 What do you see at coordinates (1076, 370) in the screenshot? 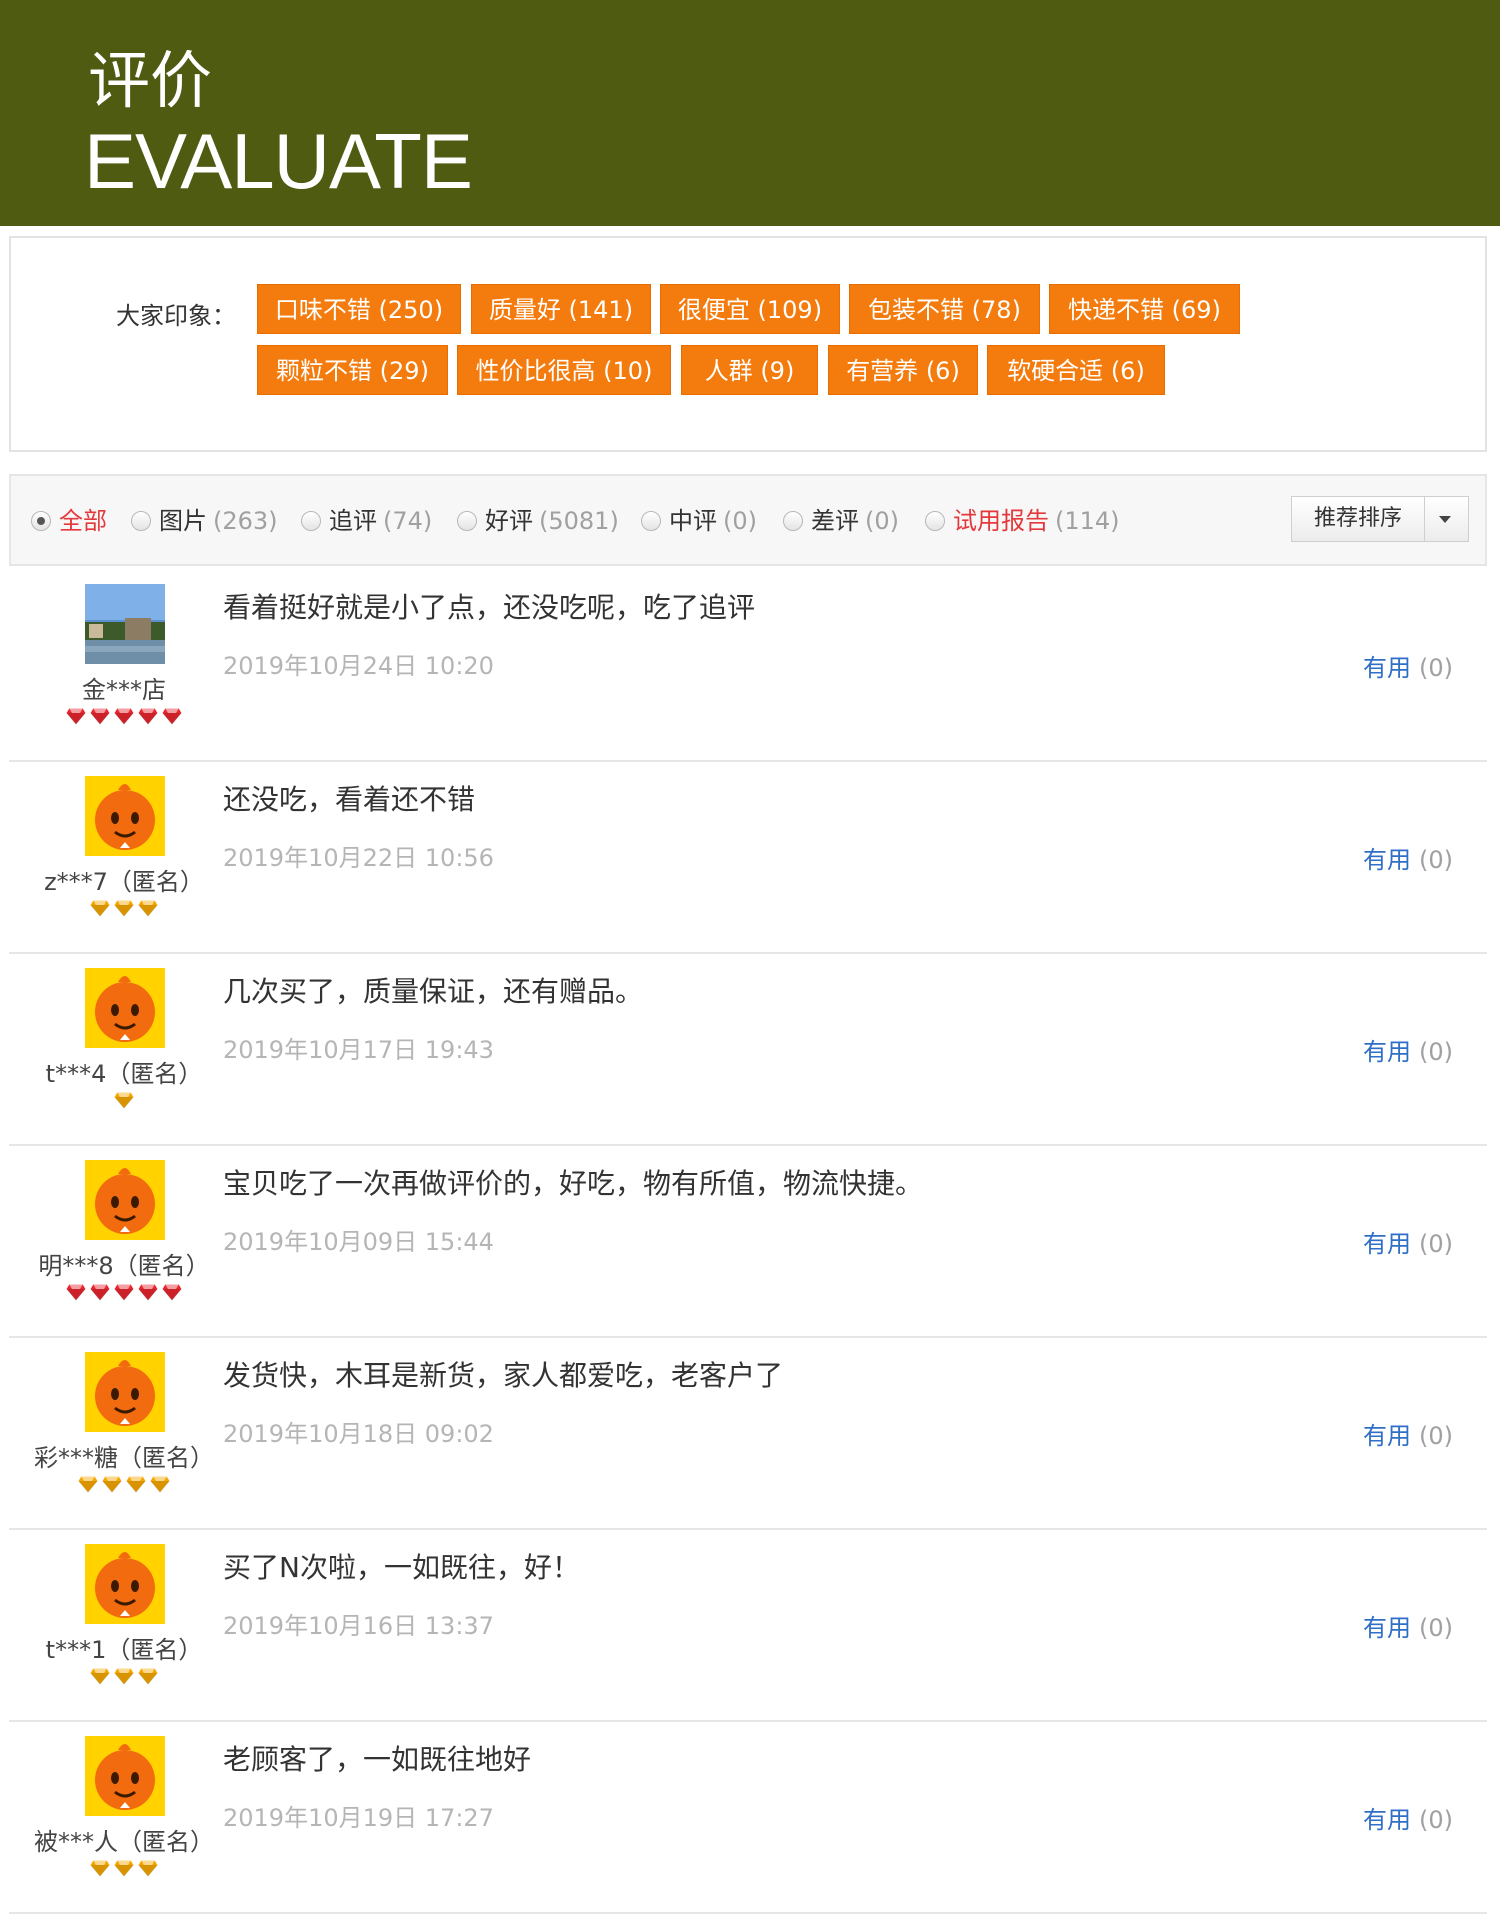
I see `impression-tag: 软硬合适 (6)` at bounding box center [1076, 370].